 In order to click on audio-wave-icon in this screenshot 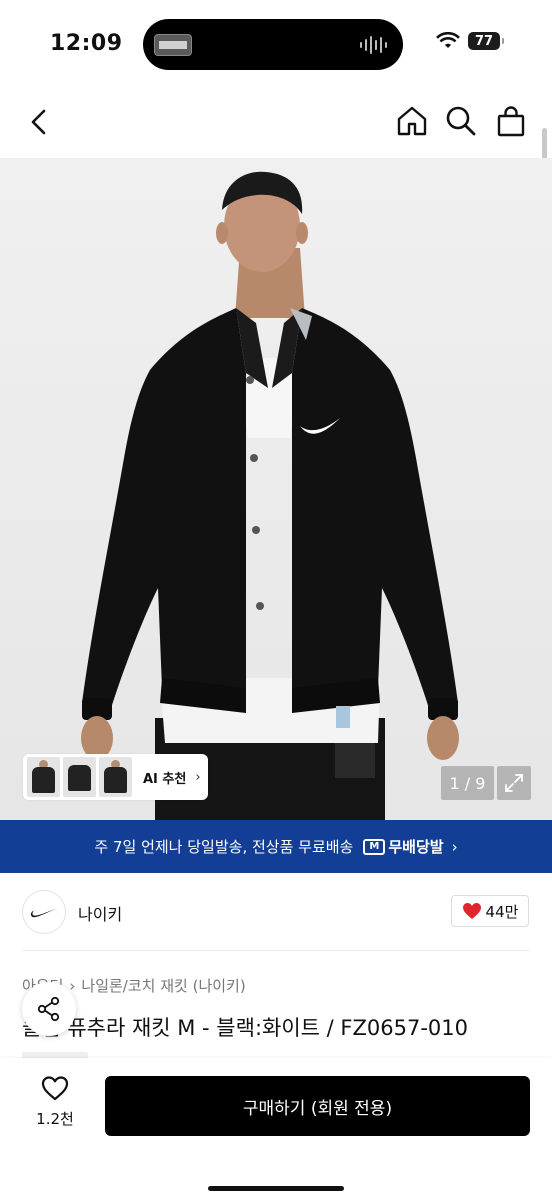, I will do `click(373, 45)`.